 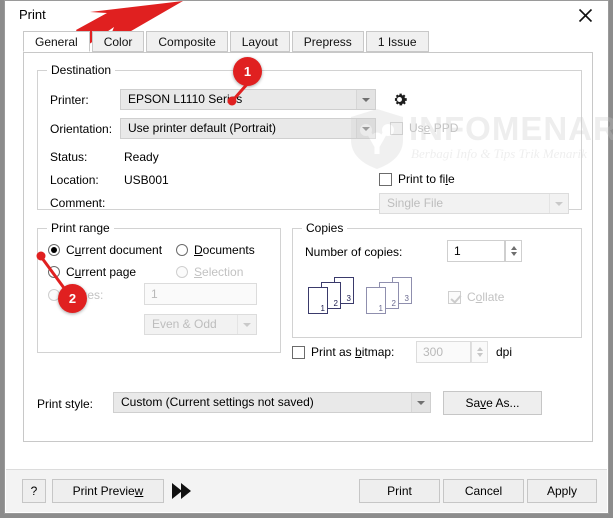 What do you see at coordinates (480, 349) in the screenshot?
I see `stepper-up-icon` at bounding box center [480, 349].